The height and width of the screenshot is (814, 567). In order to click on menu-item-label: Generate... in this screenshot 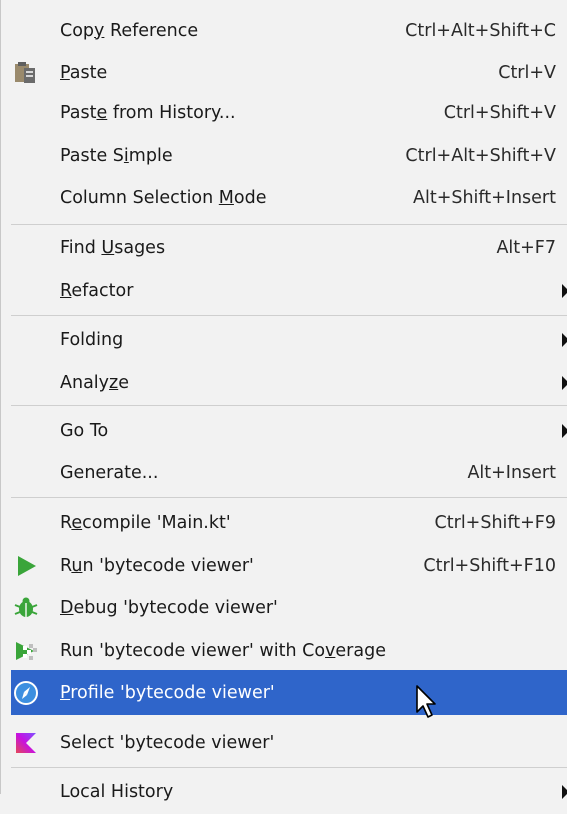, I will do `click(109, 472)`.